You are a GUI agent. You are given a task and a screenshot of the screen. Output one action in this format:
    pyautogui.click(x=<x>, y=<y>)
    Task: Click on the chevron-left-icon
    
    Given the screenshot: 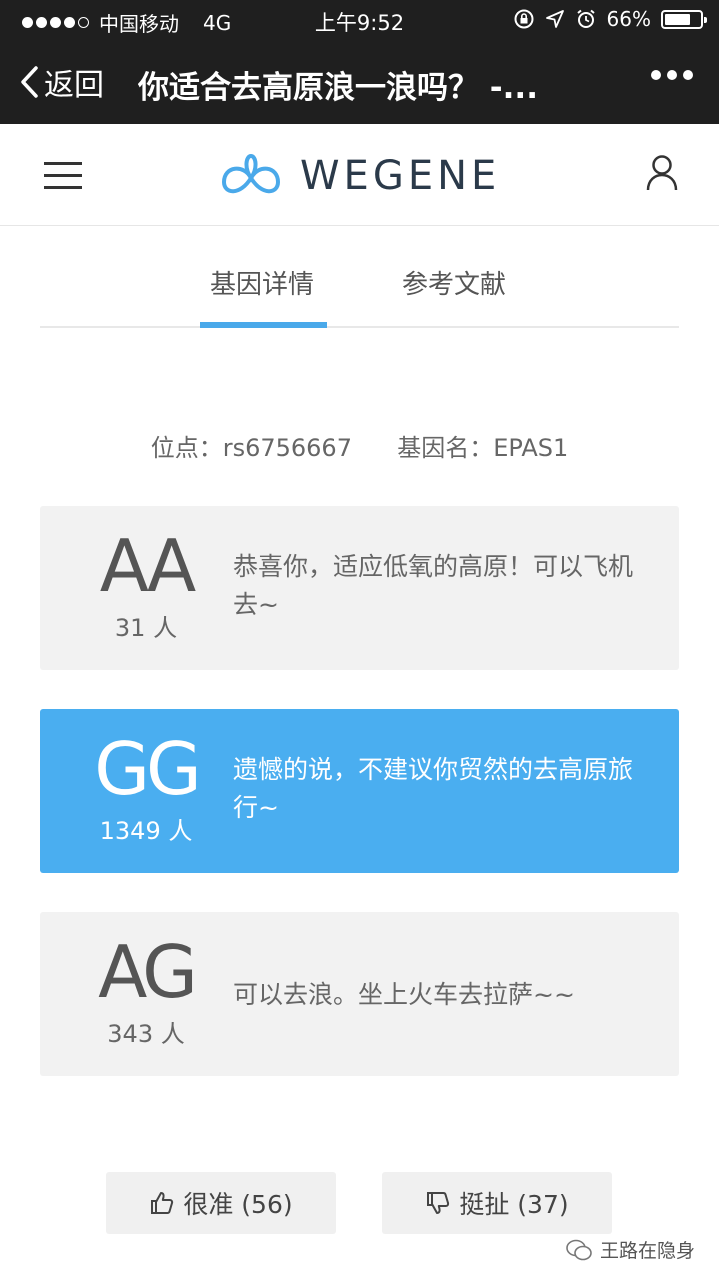 What is the action you would take?
    pyautogui.click(x=29, y=82)
    